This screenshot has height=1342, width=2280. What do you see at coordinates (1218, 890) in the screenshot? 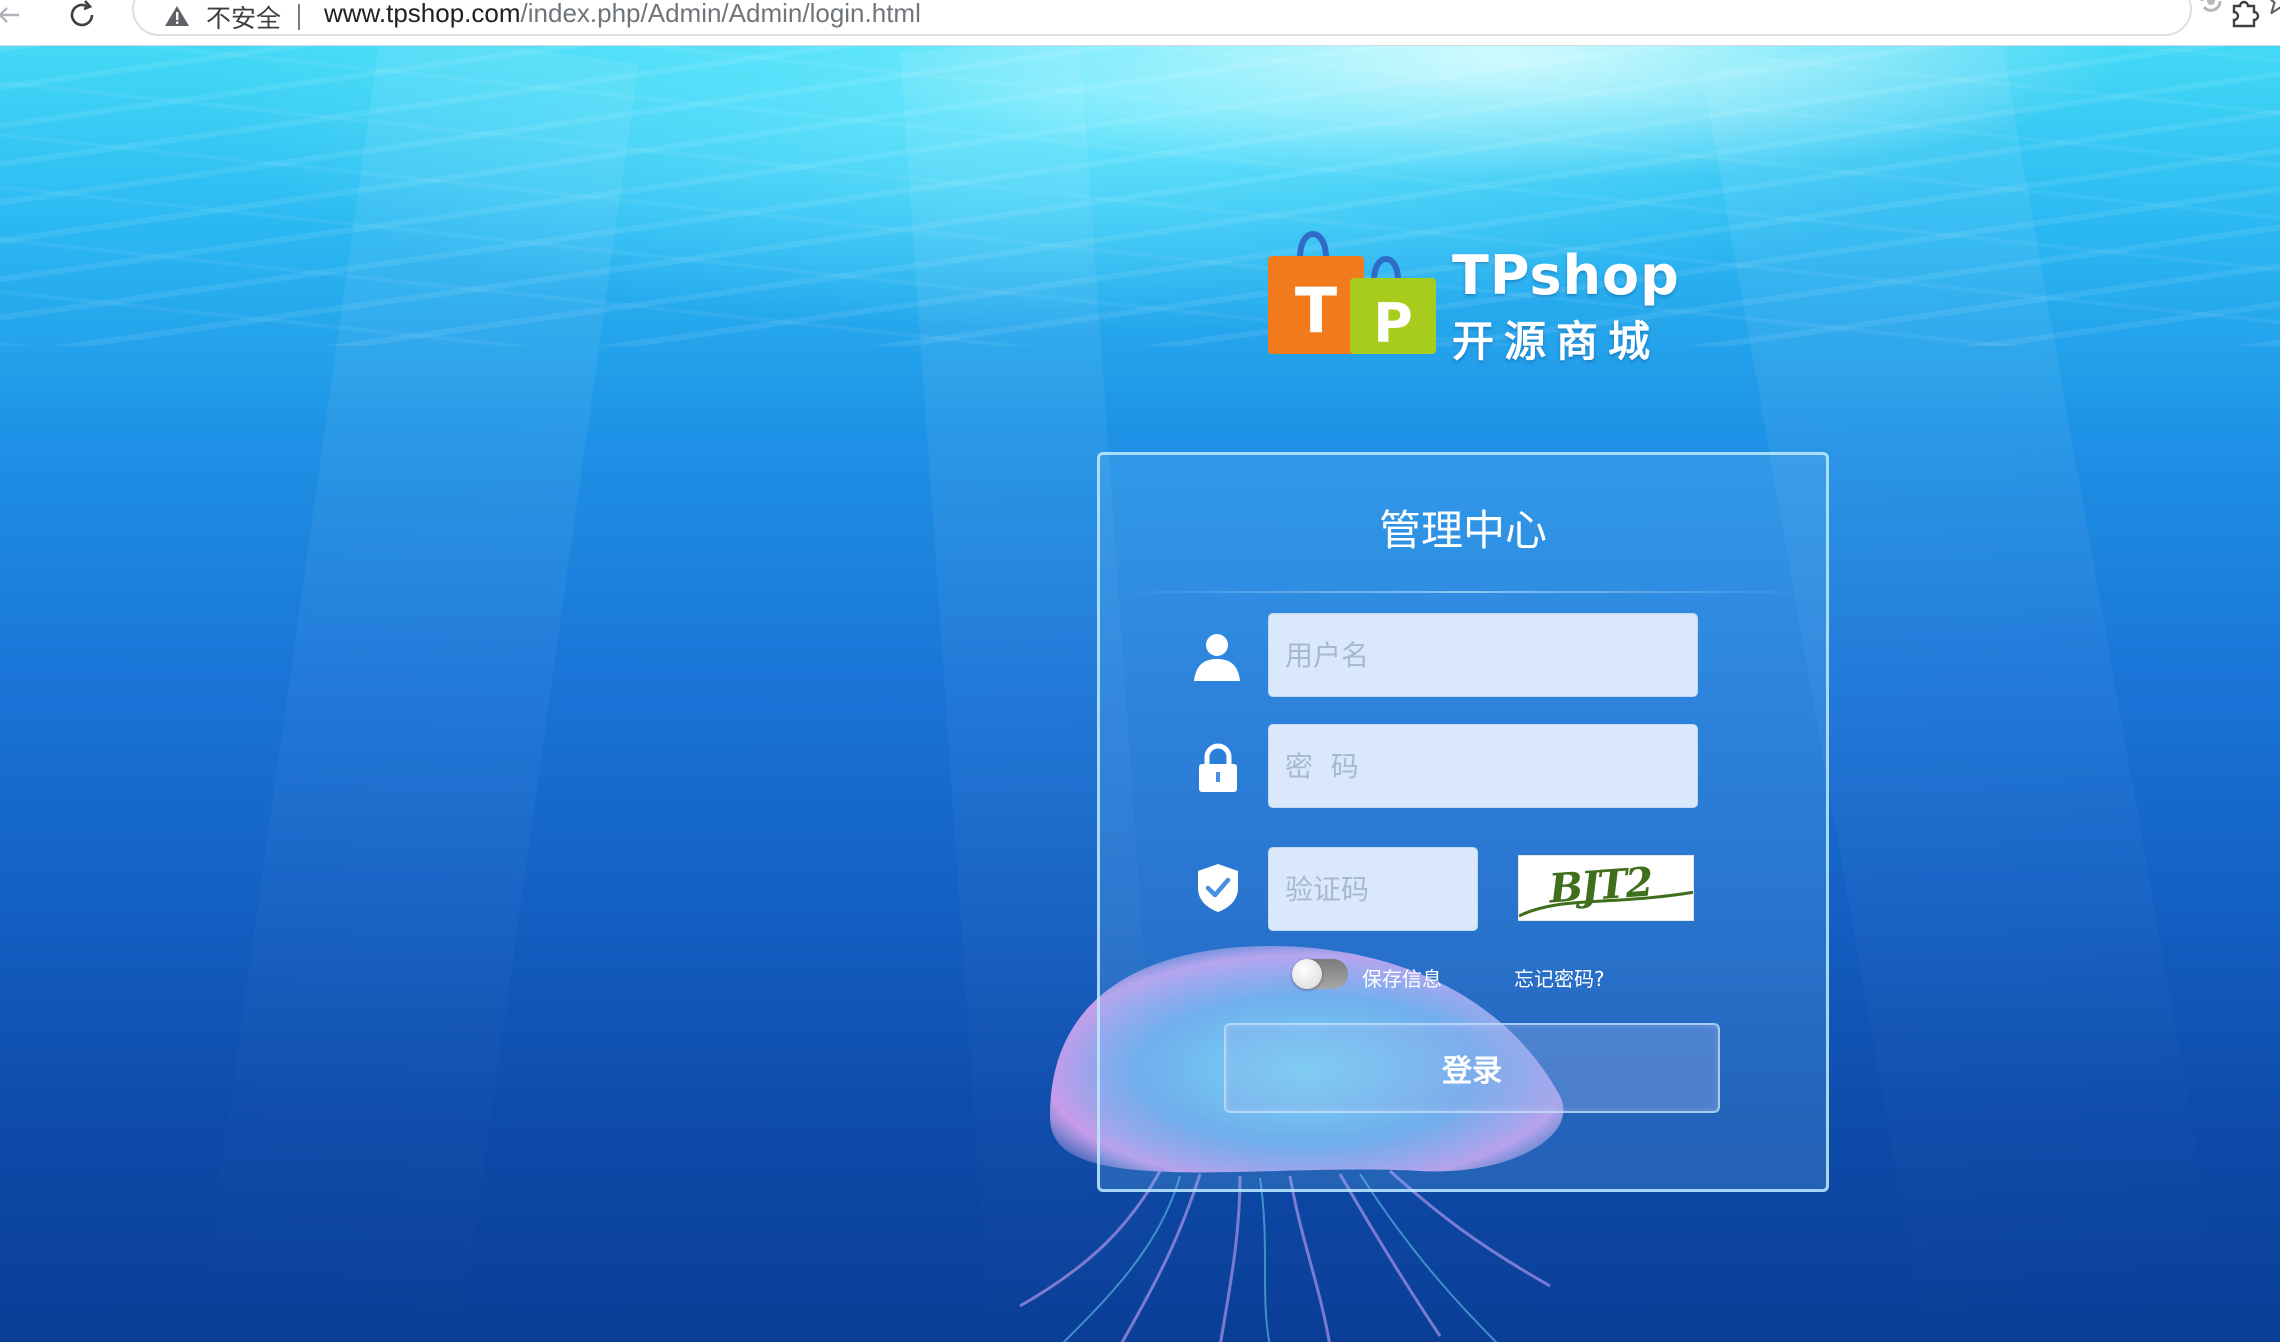
I see `shield-check-icon` at bounding box center [1218, 890].